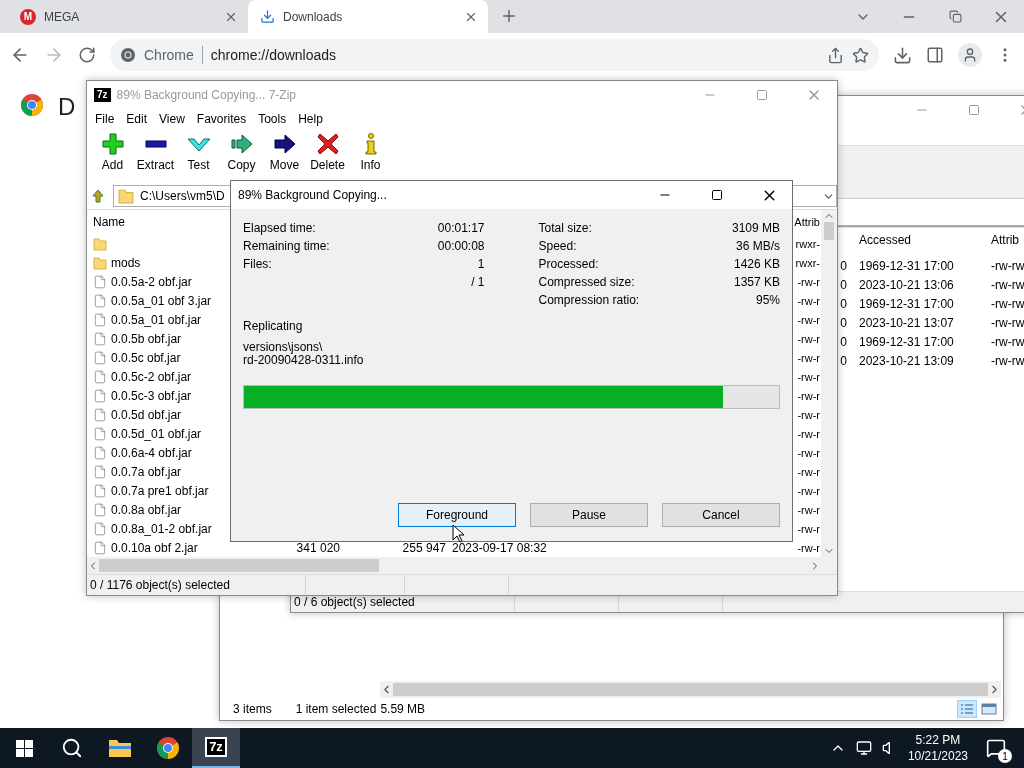 This screenshot has height=768, width=1024. I want to click on item-count: 3 items, so click(252, 709).